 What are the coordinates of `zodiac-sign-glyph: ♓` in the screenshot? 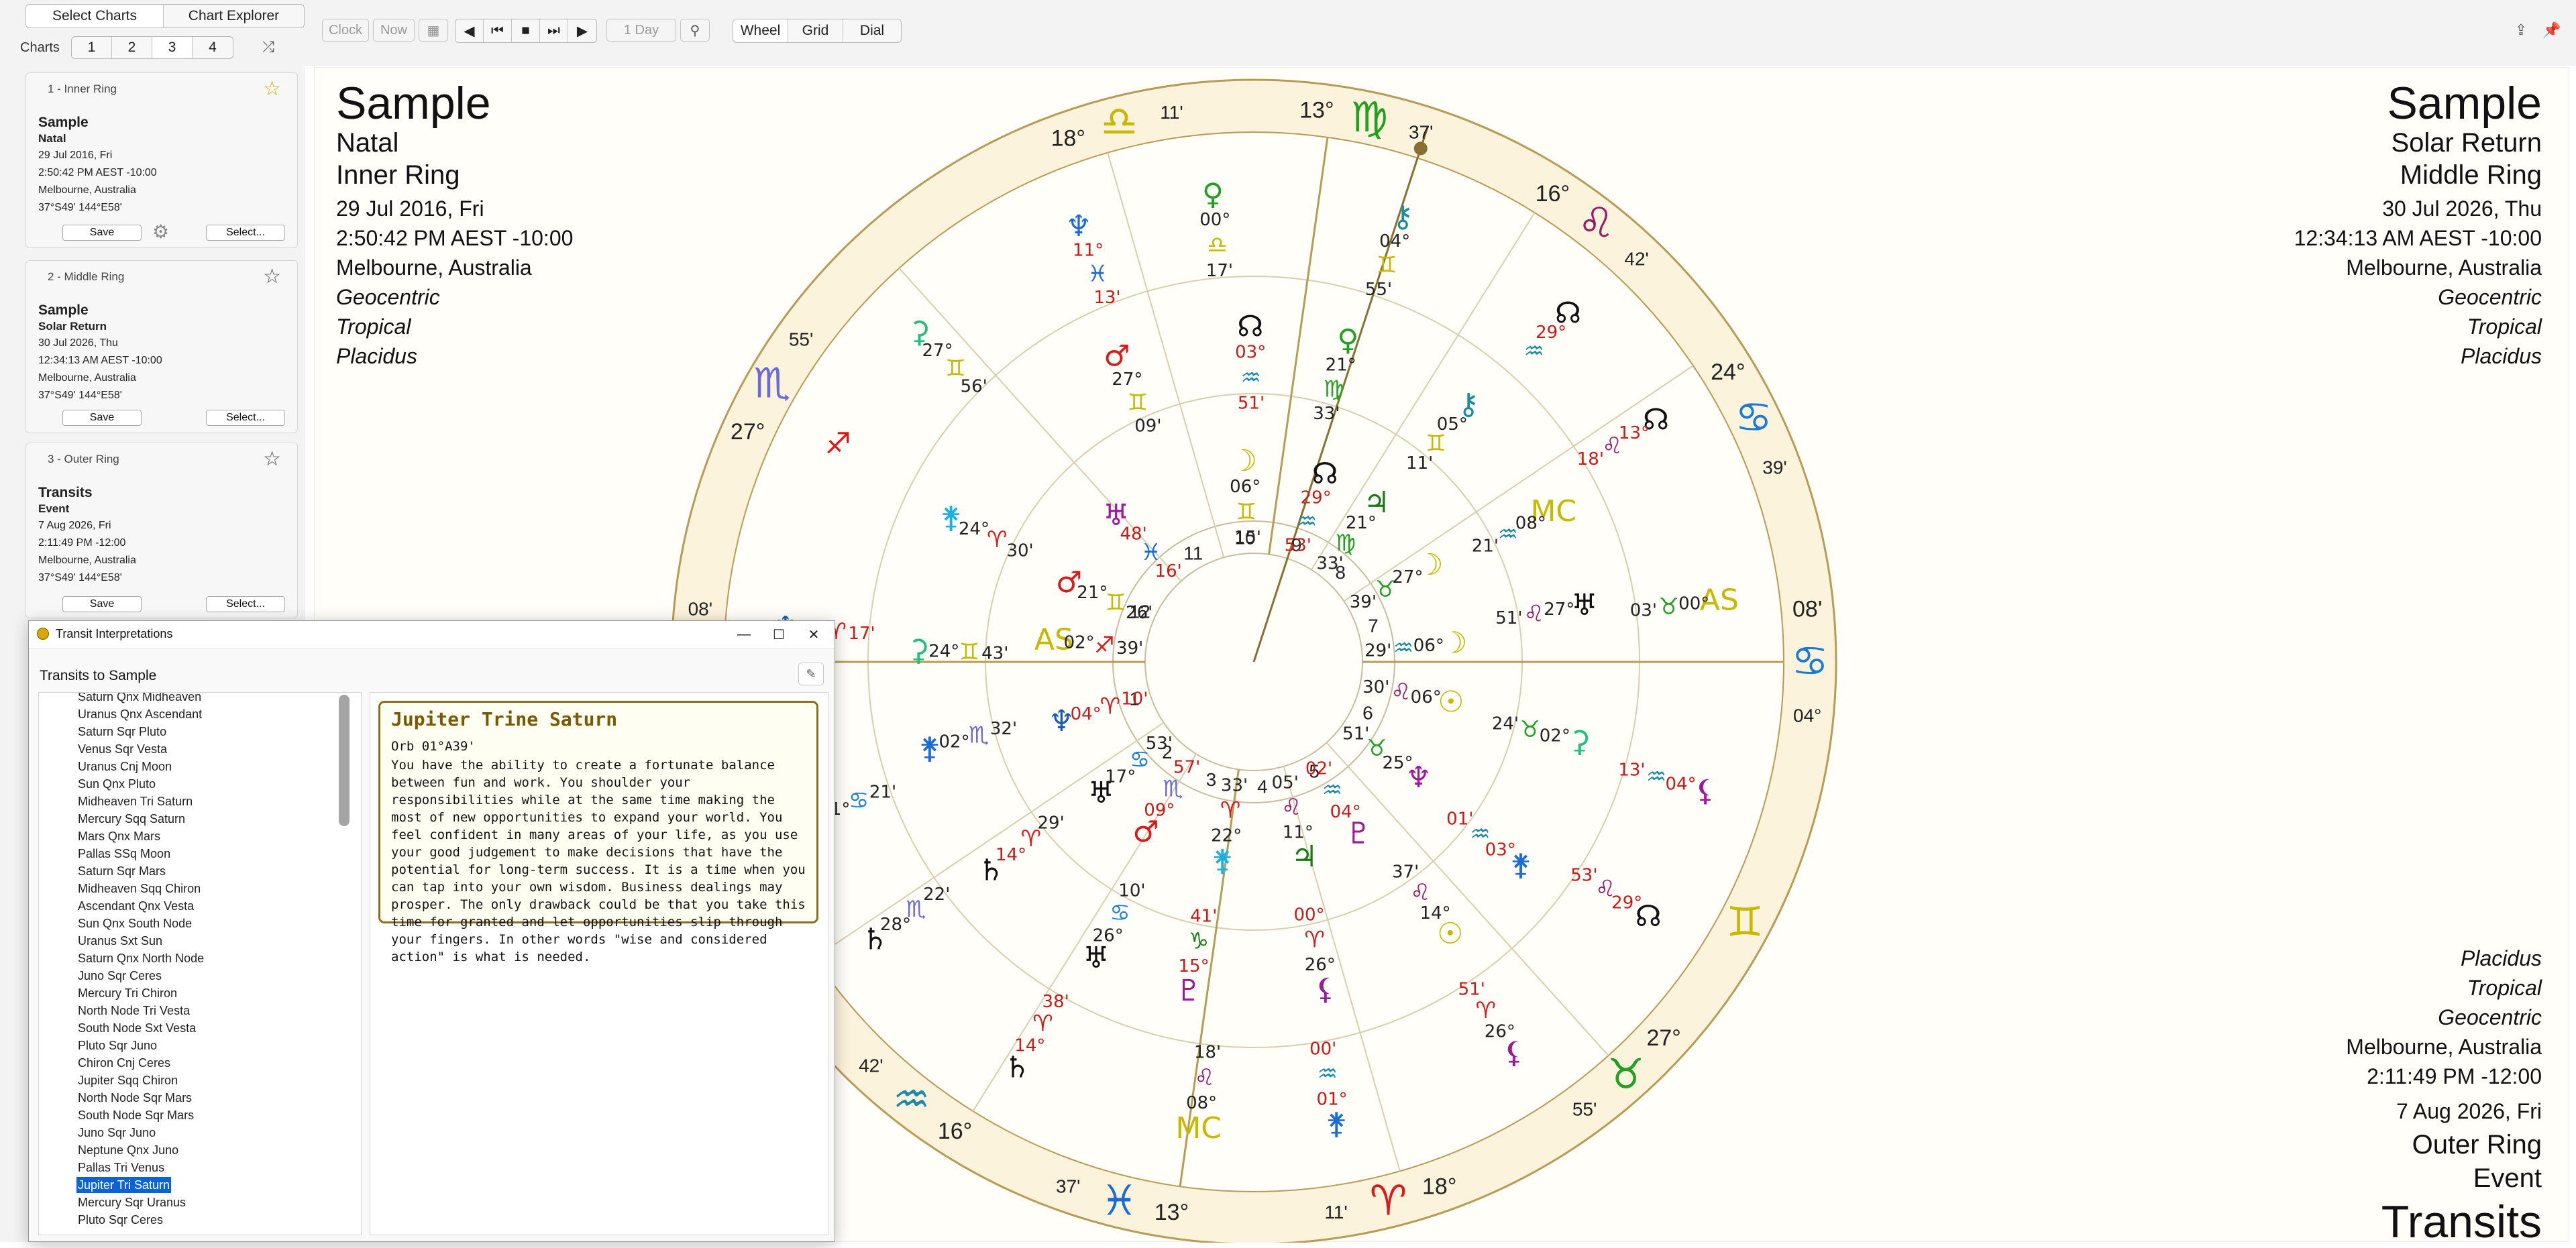 It's located at (1119, 1200).